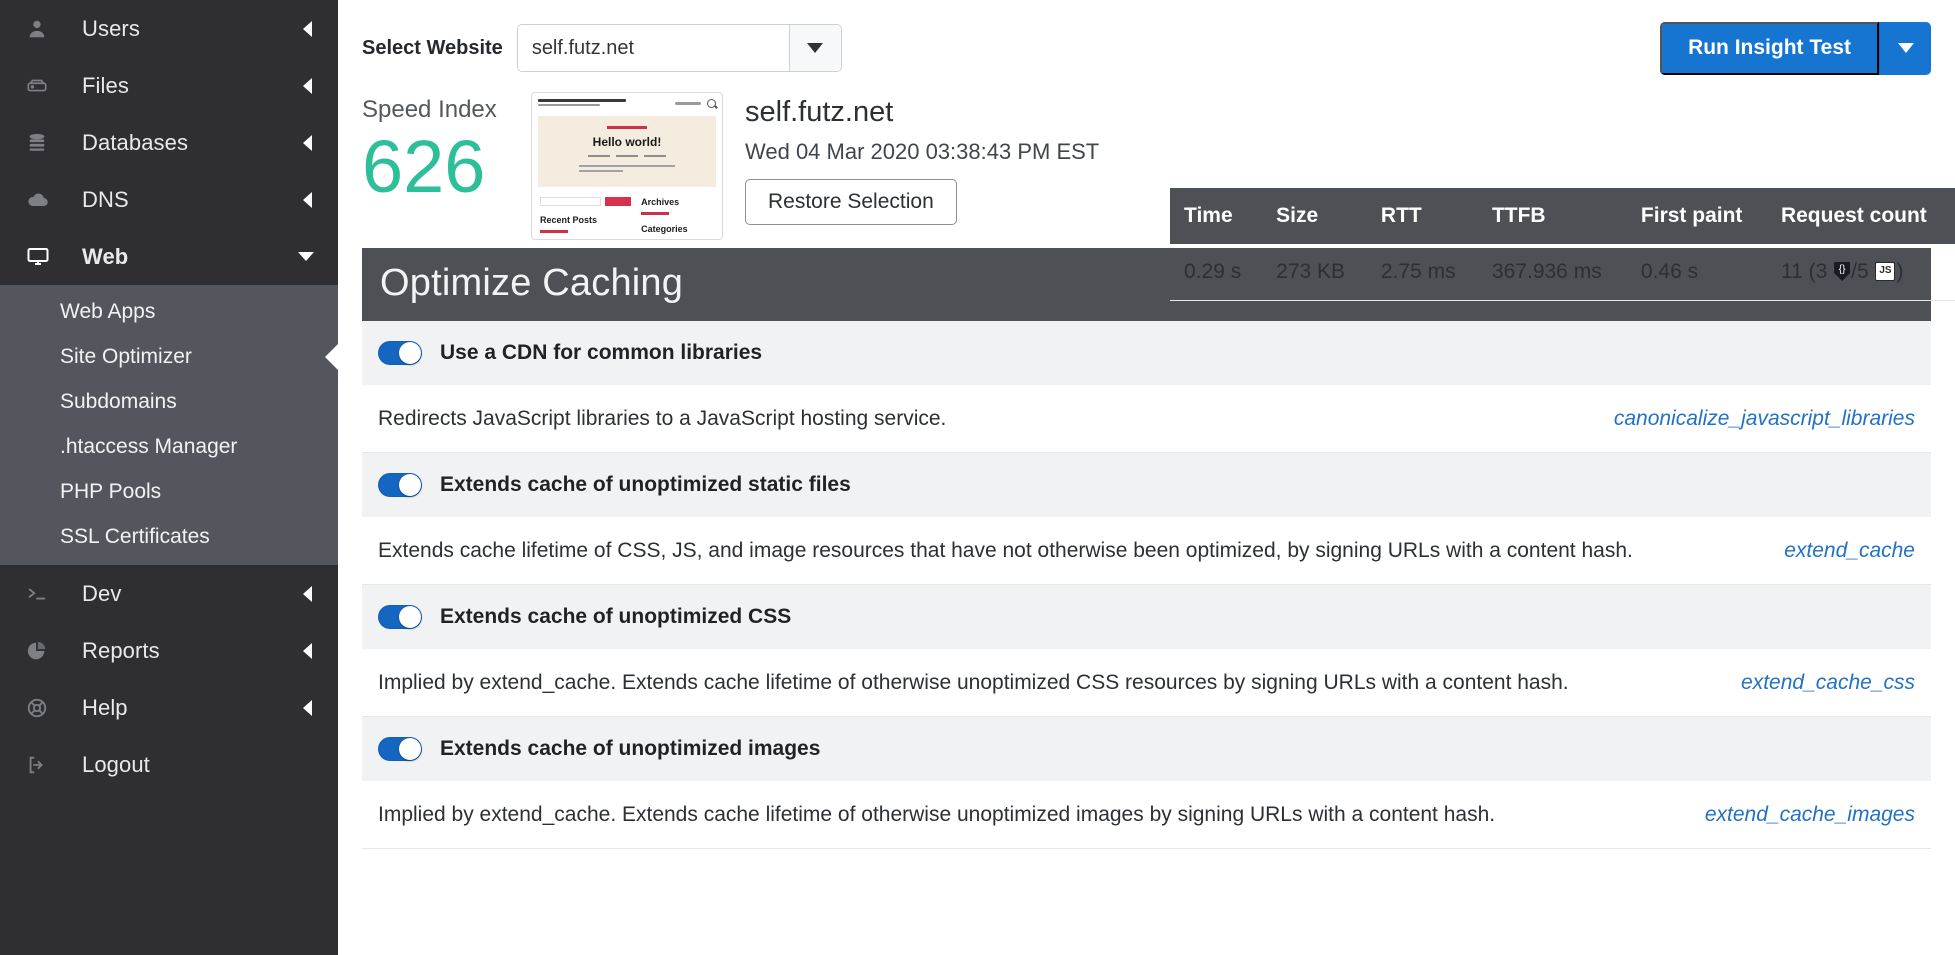  What do you see at coordinates (430, 148) in the screenshot?
I see `speed-index-block: Speed Index 626` at bounding box center [430, 148].